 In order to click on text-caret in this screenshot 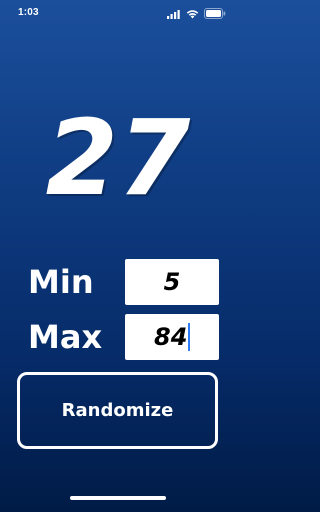, I will do `click(189, 337)`.